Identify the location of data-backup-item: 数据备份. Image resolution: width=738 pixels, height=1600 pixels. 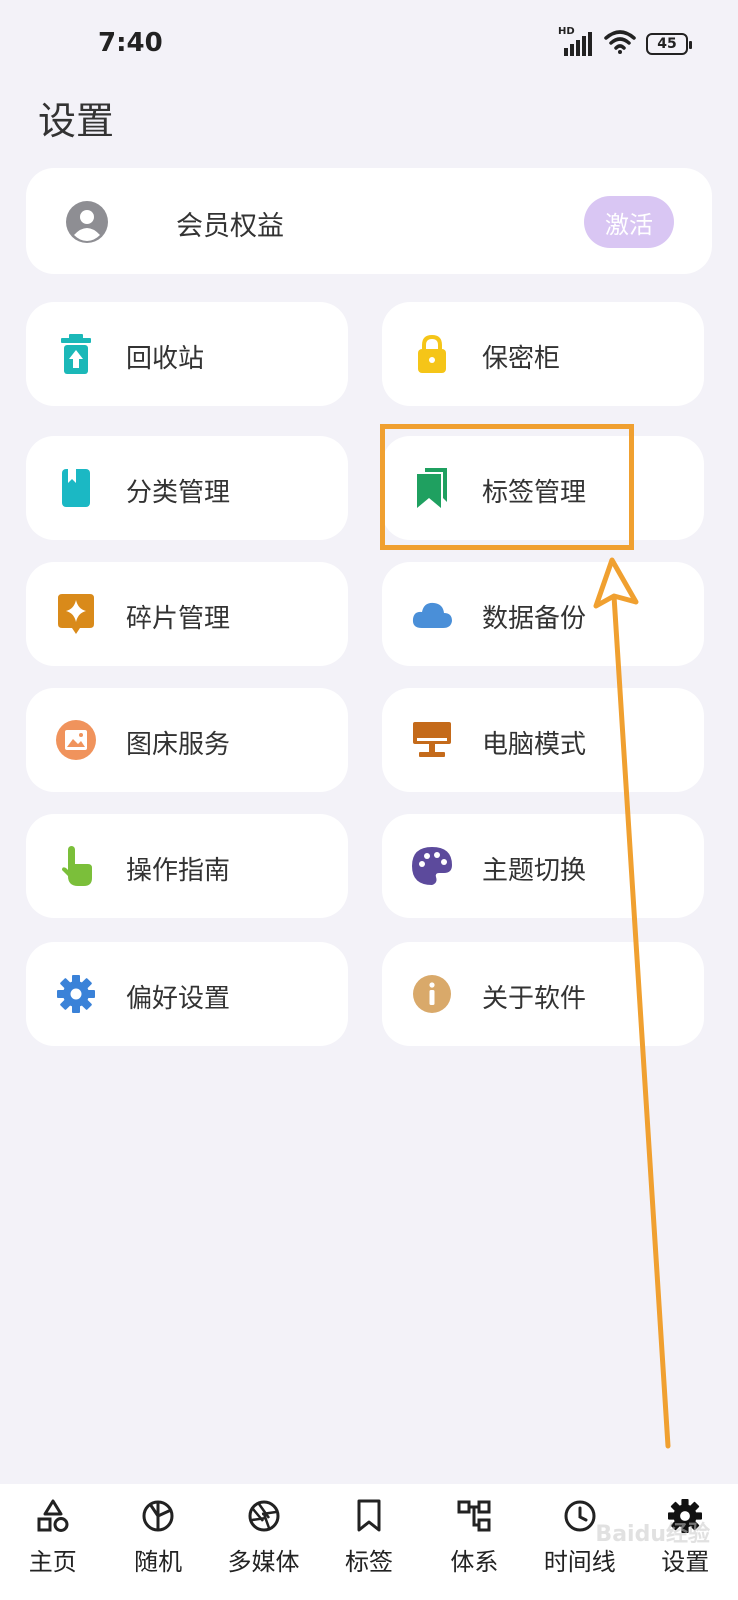
(543, 614).